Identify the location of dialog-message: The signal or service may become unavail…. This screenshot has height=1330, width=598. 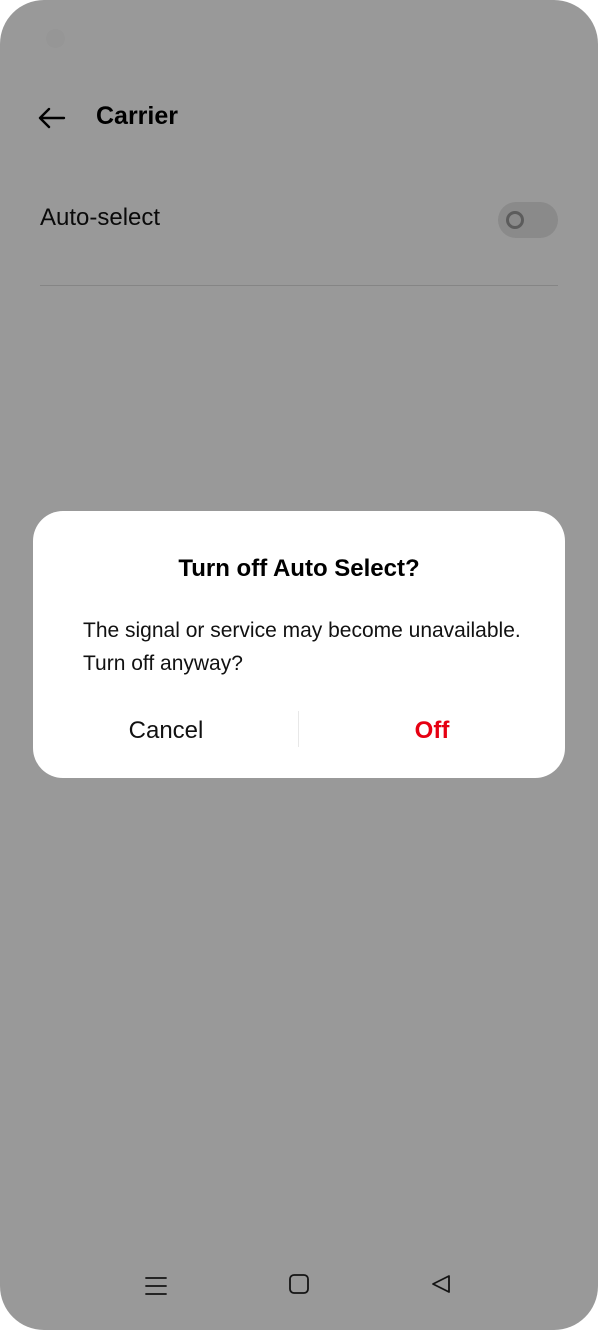
(302, 647).